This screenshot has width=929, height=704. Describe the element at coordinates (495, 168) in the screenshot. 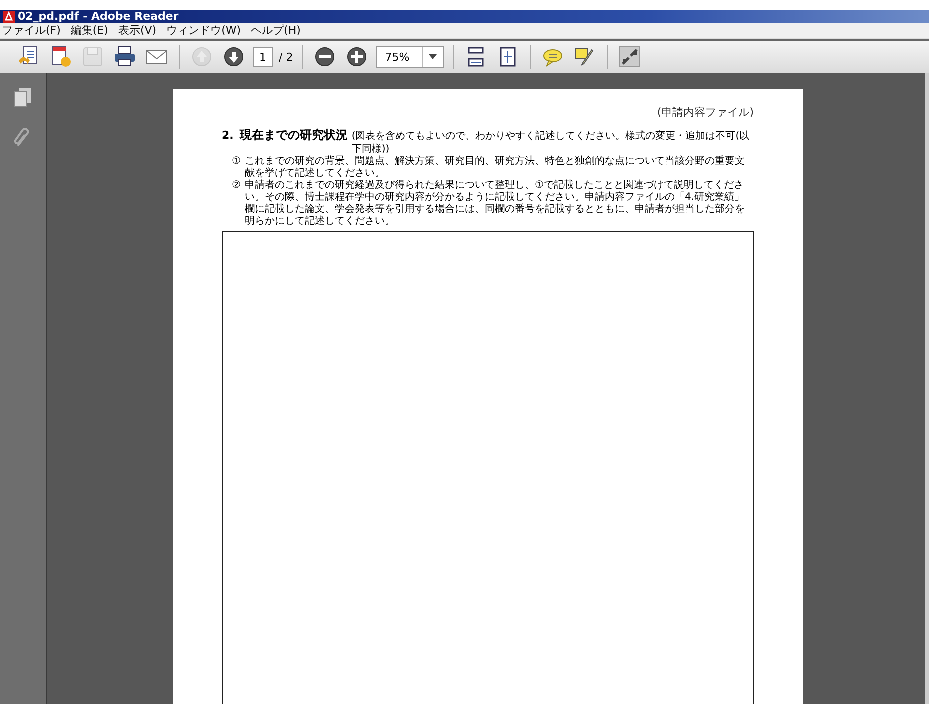

I see `instruction-text: これまでの研究の背景、問題点、解決方策、研究目的、研究方法、特色と独創的な点について当該分野の重要文献を挙げて記述してください。` at that location.